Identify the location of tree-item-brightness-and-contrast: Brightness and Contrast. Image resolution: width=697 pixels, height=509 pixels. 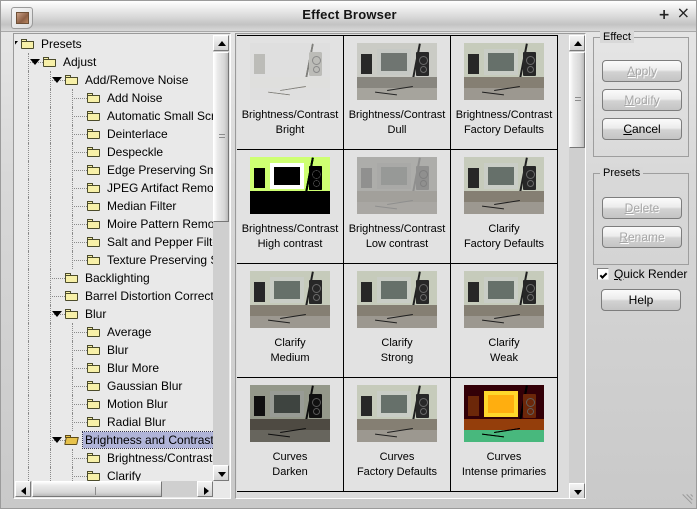
(114, 440).